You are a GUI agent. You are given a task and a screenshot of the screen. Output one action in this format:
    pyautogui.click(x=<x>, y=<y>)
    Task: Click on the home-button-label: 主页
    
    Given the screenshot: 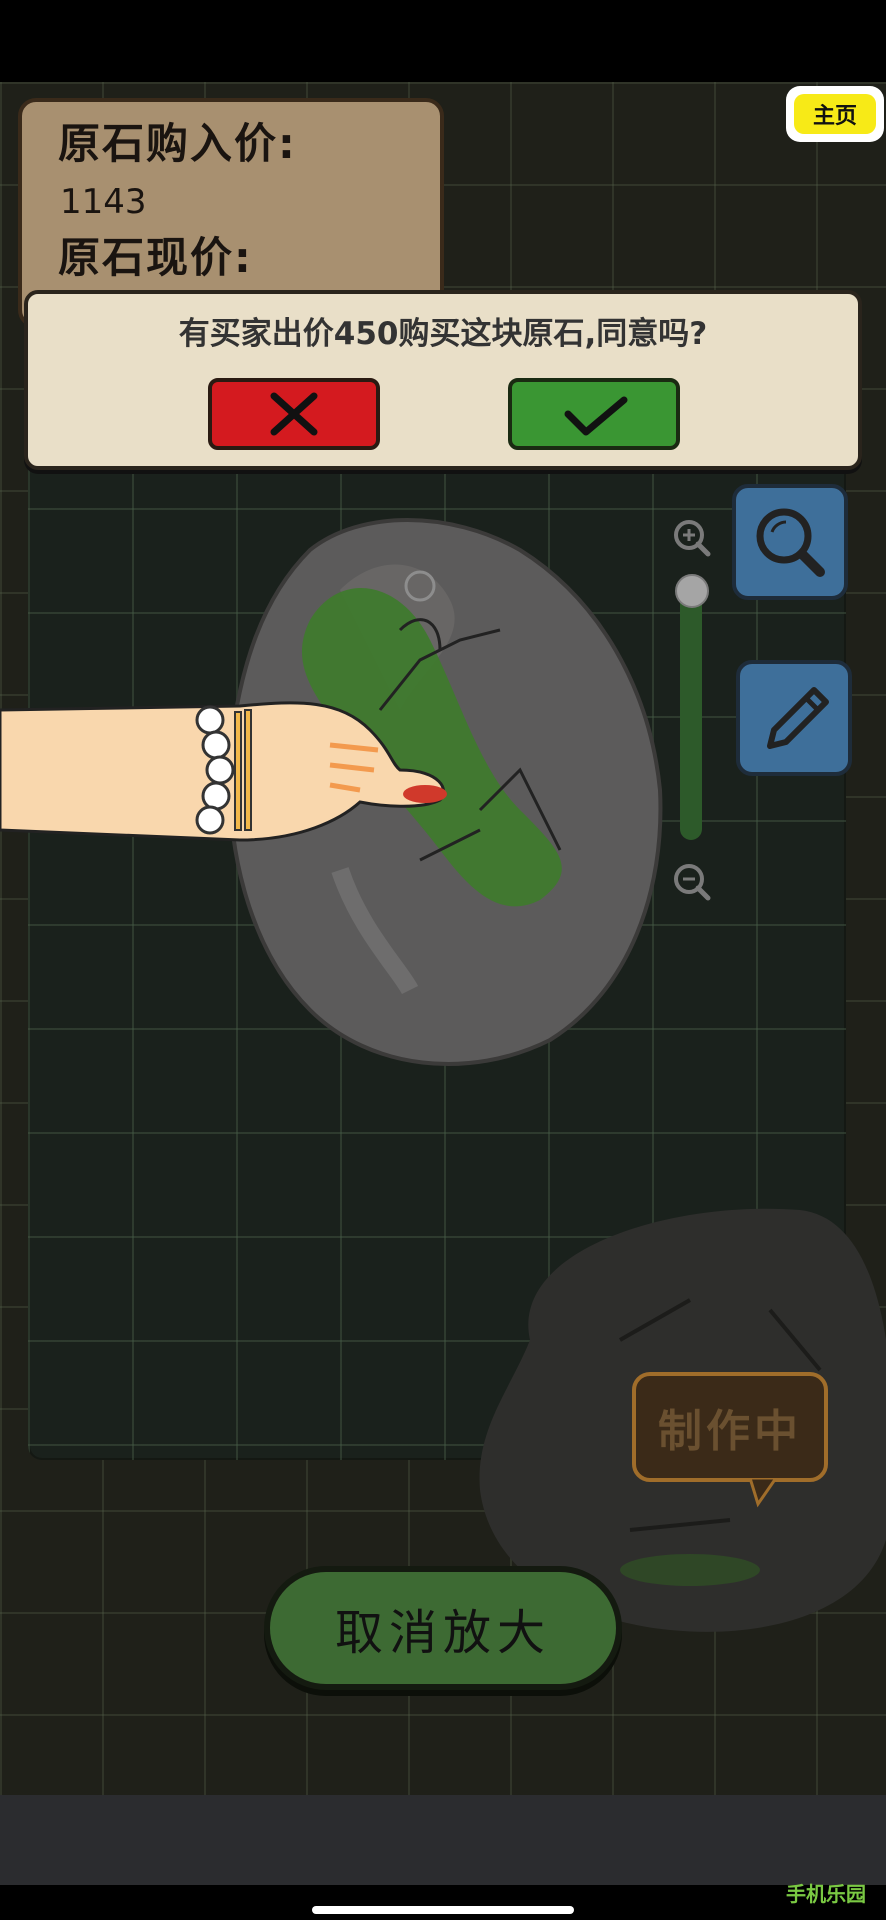 What is the action you would take?
    pyautogui.click(x=835, y=114)
    